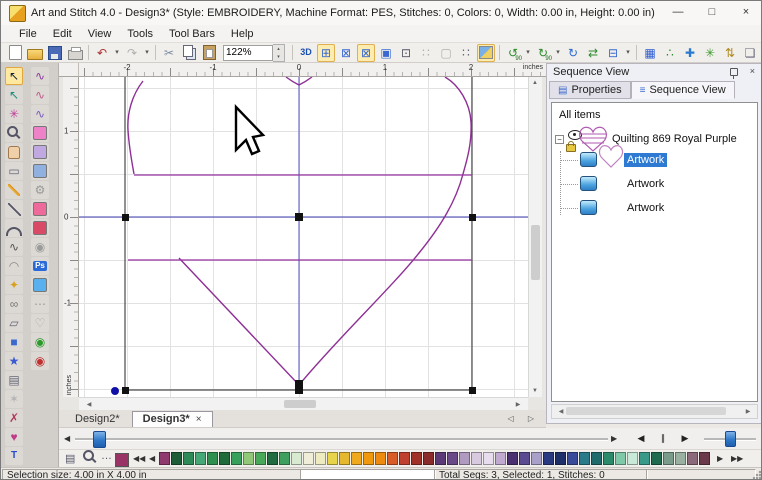 The image size is (762, 480). I want to click on playback-back-button: ◀, so click(641, 438).